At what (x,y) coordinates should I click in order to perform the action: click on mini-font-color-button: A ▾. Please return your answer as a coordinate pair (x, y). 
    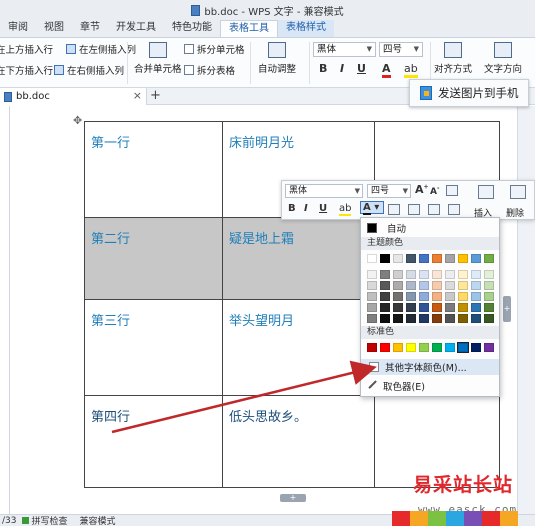
    Looking at the image, I should click on (372, 208).